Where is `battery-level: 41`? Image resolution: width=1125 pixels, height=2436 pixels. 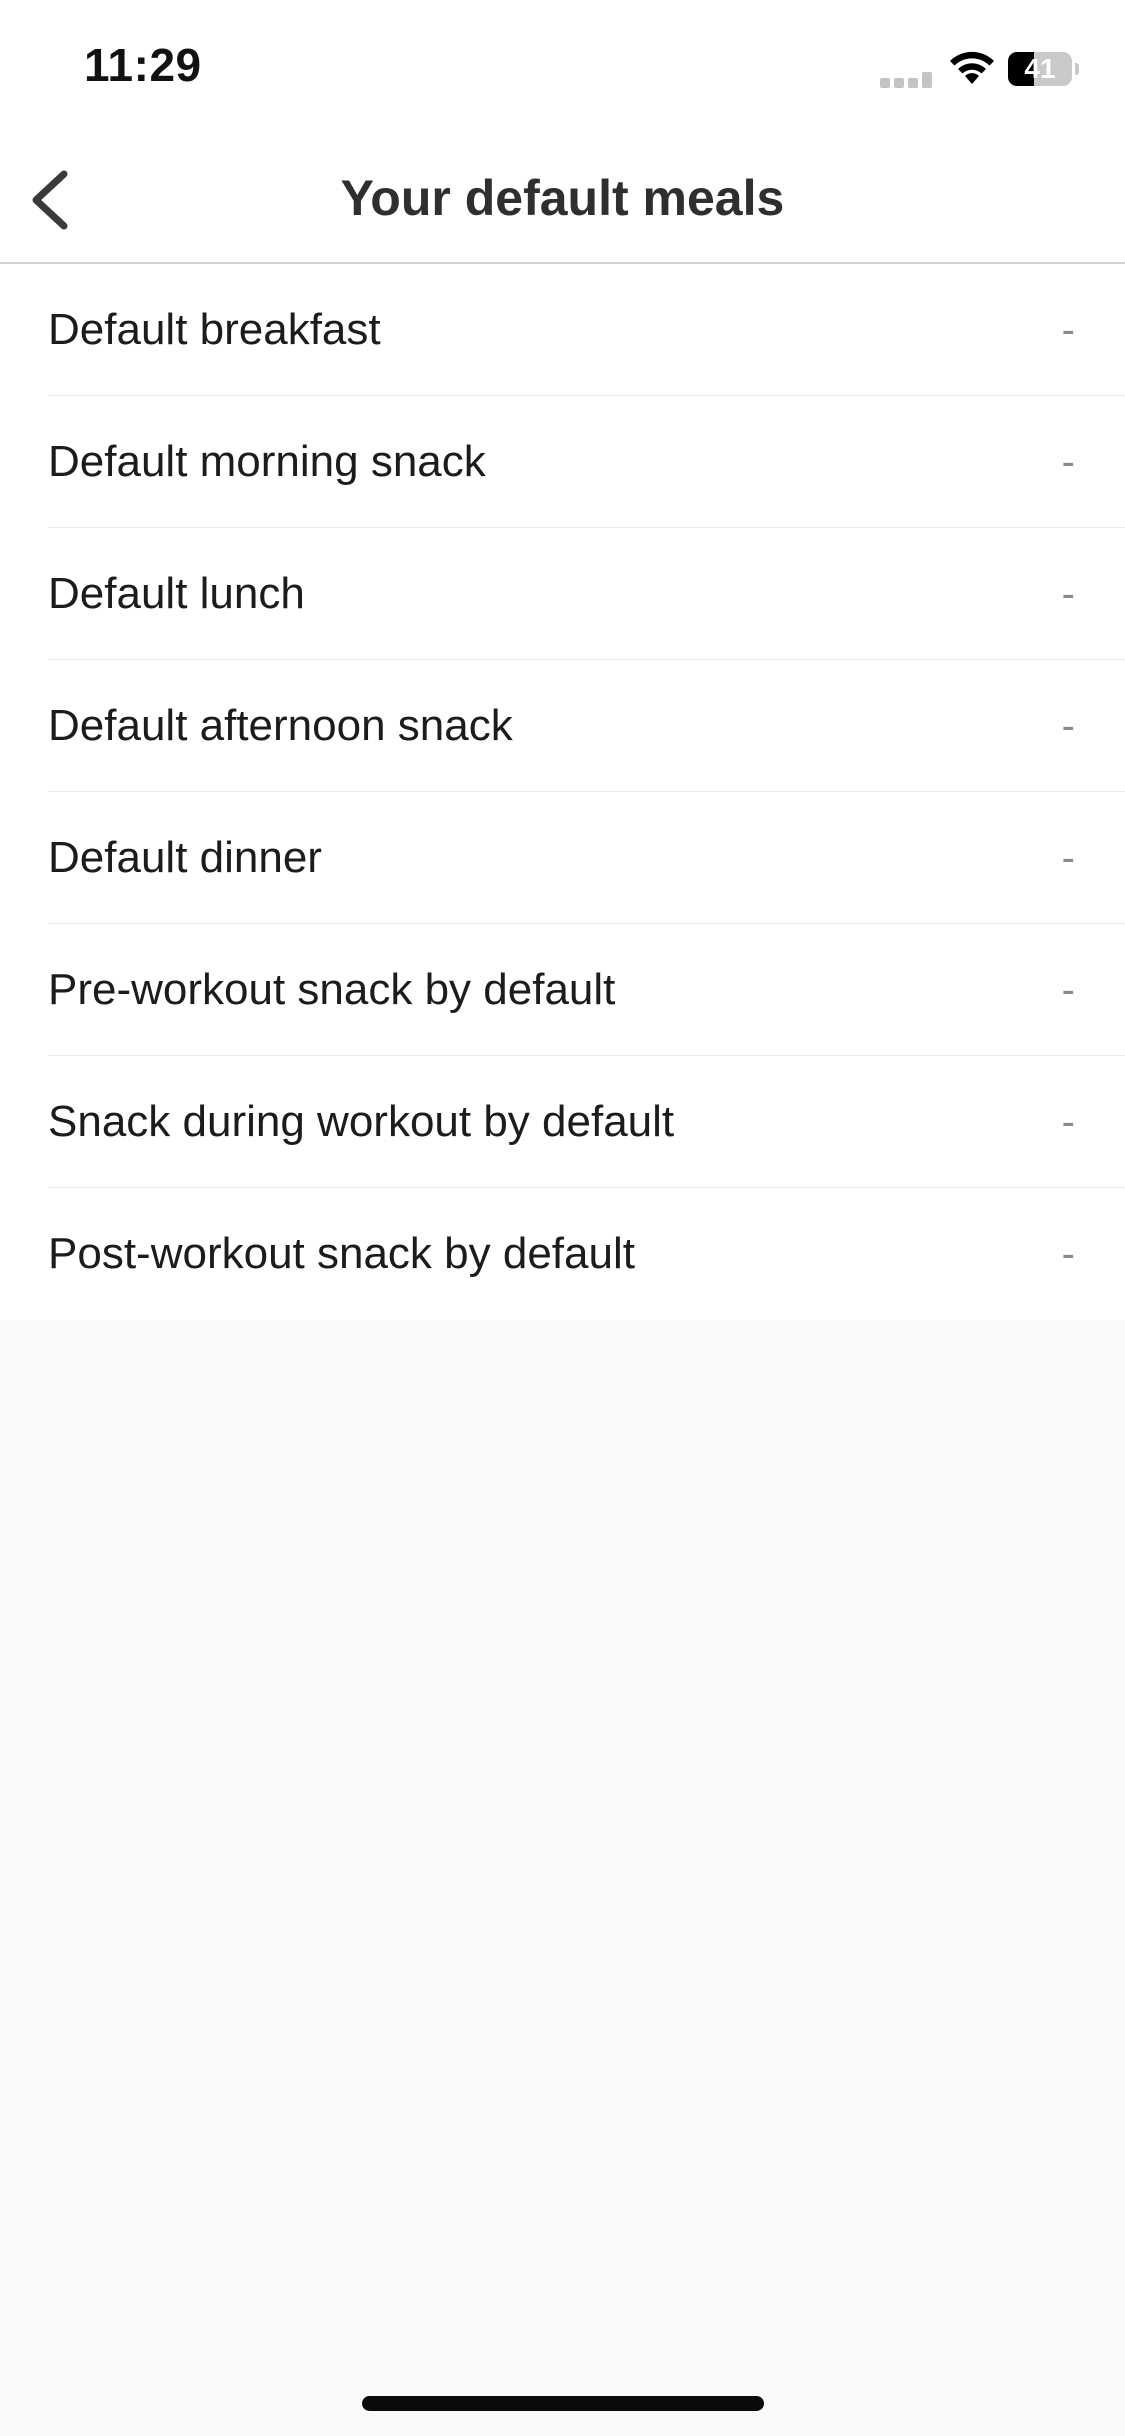
battery-level: 41 is located at coordinates (1040, 68).